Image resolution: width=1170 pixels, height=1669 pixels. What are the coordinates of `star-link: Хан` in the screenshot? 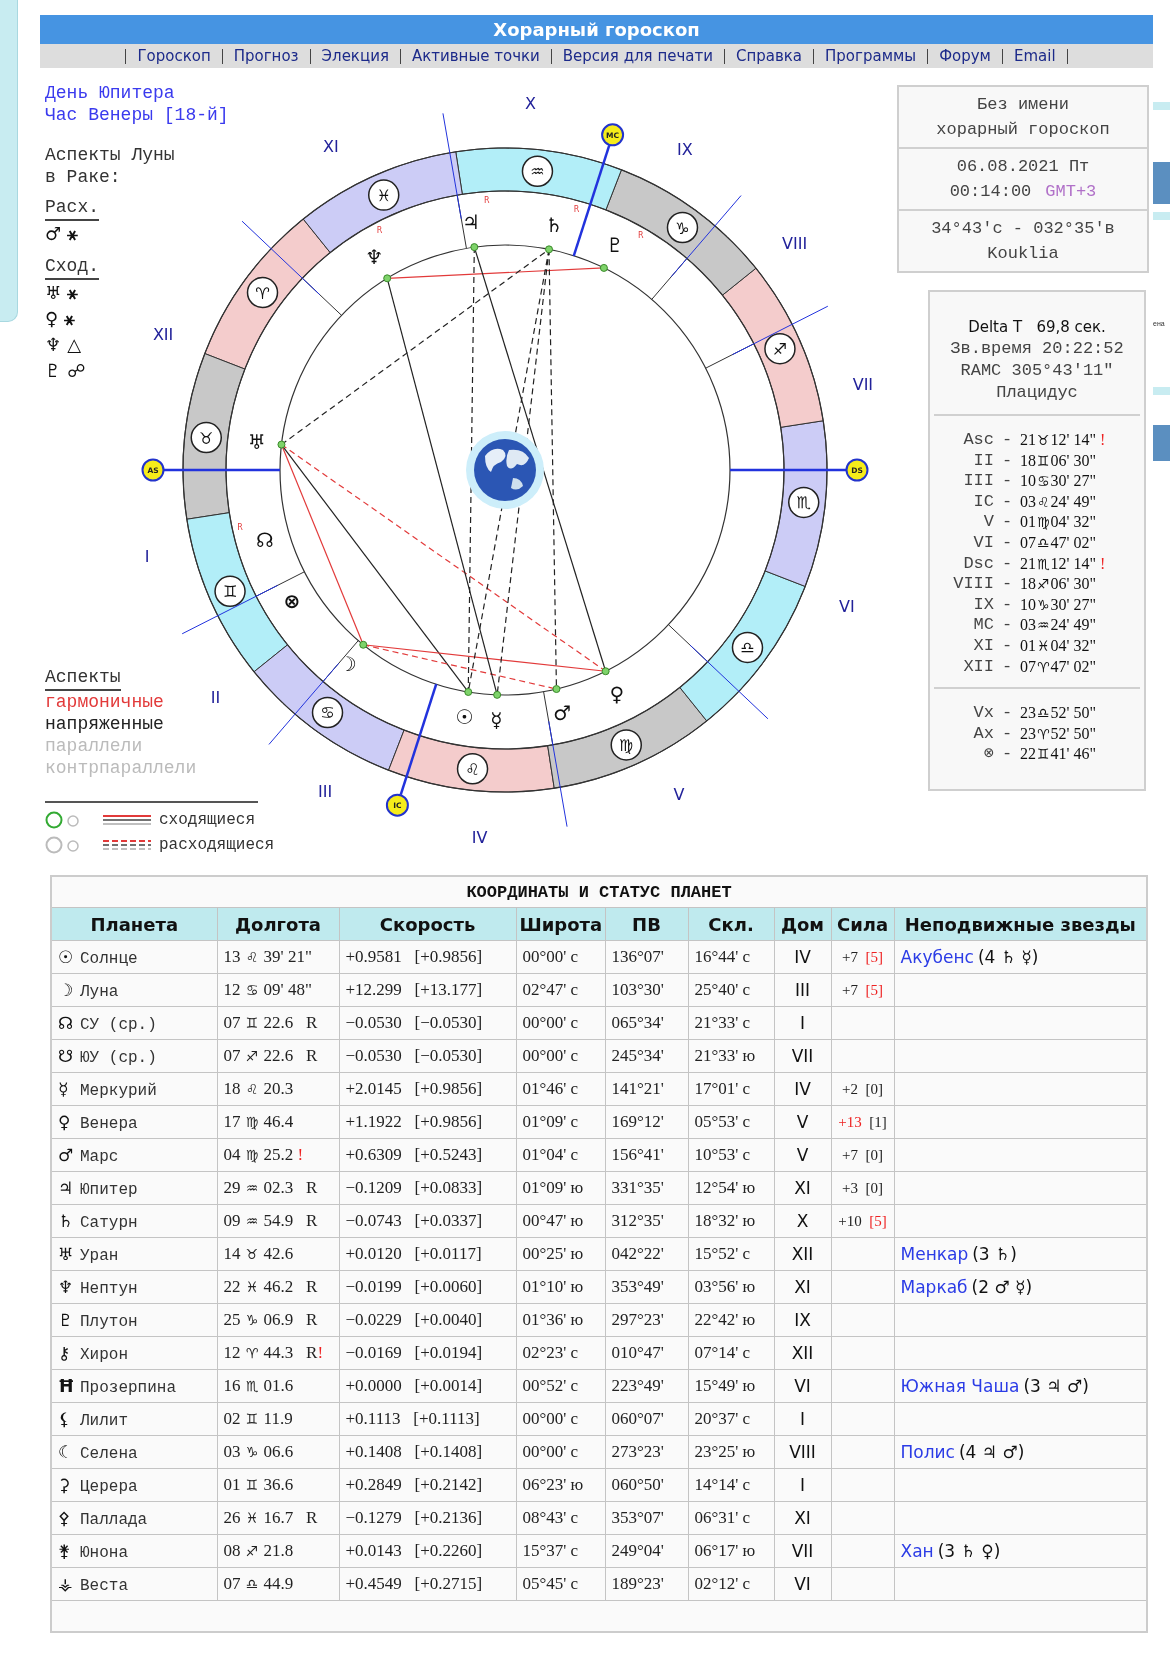 It's located at (917, 1551).